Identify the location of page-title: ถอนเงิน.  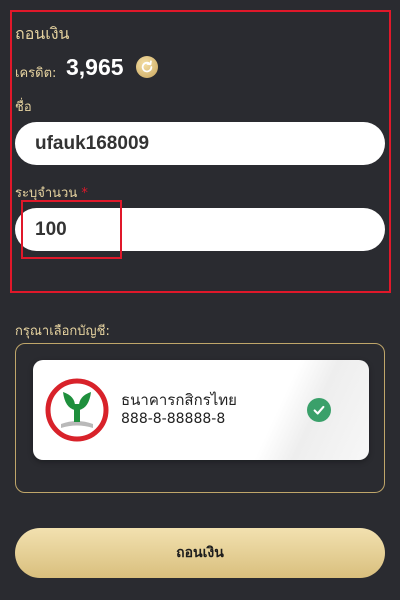
(42, 33).